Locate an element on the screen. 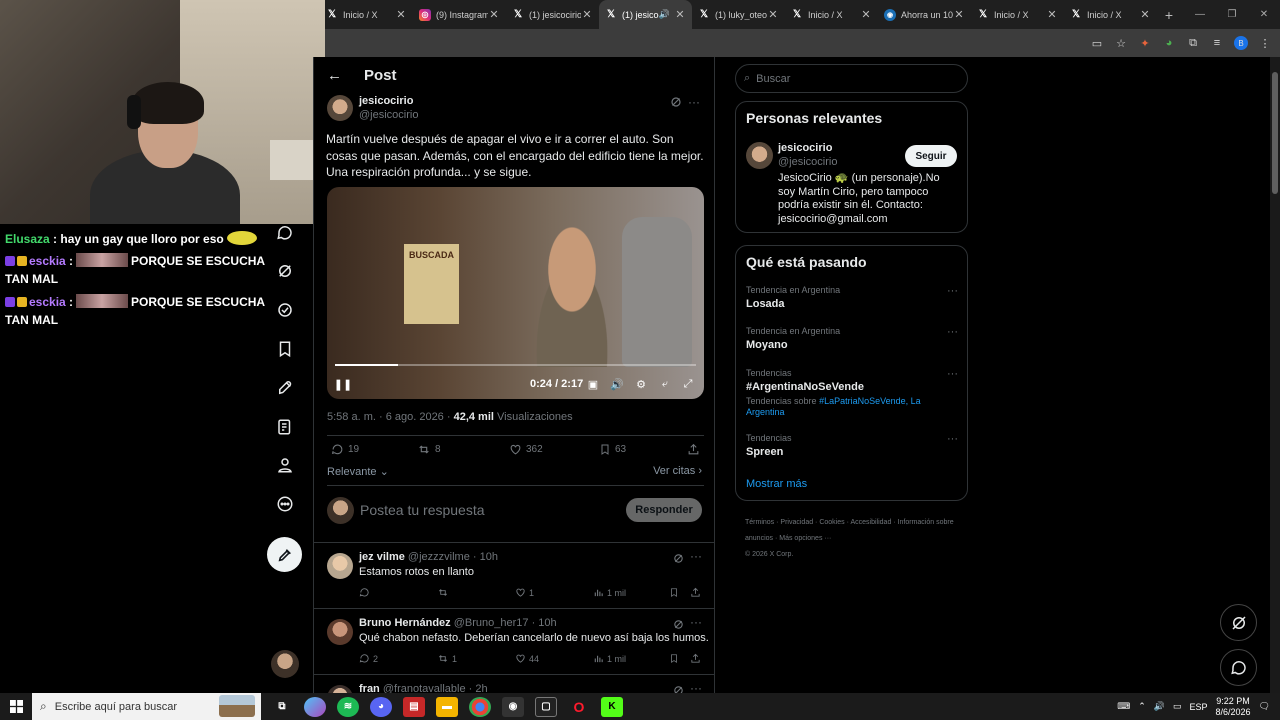  business-nav-icon is located at coordinates (285, 388).